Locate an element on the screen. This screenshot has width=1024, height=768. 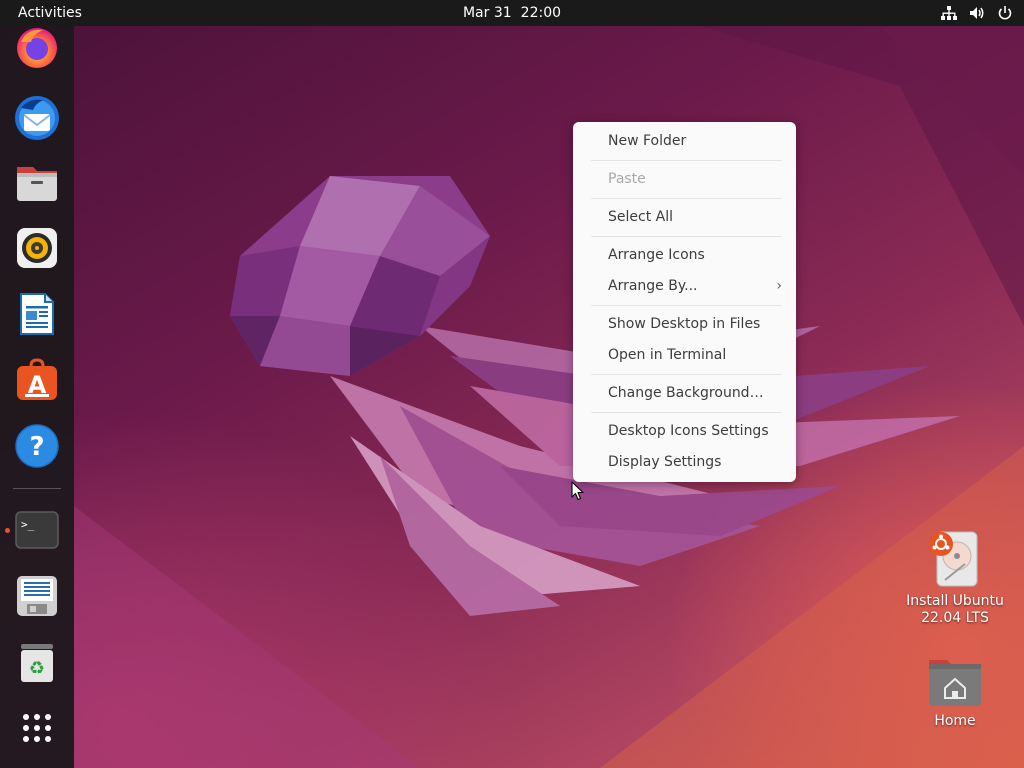
menu-item-show-desktop-in-files: Show Desktop in Files is located at coordinates (684, 324).